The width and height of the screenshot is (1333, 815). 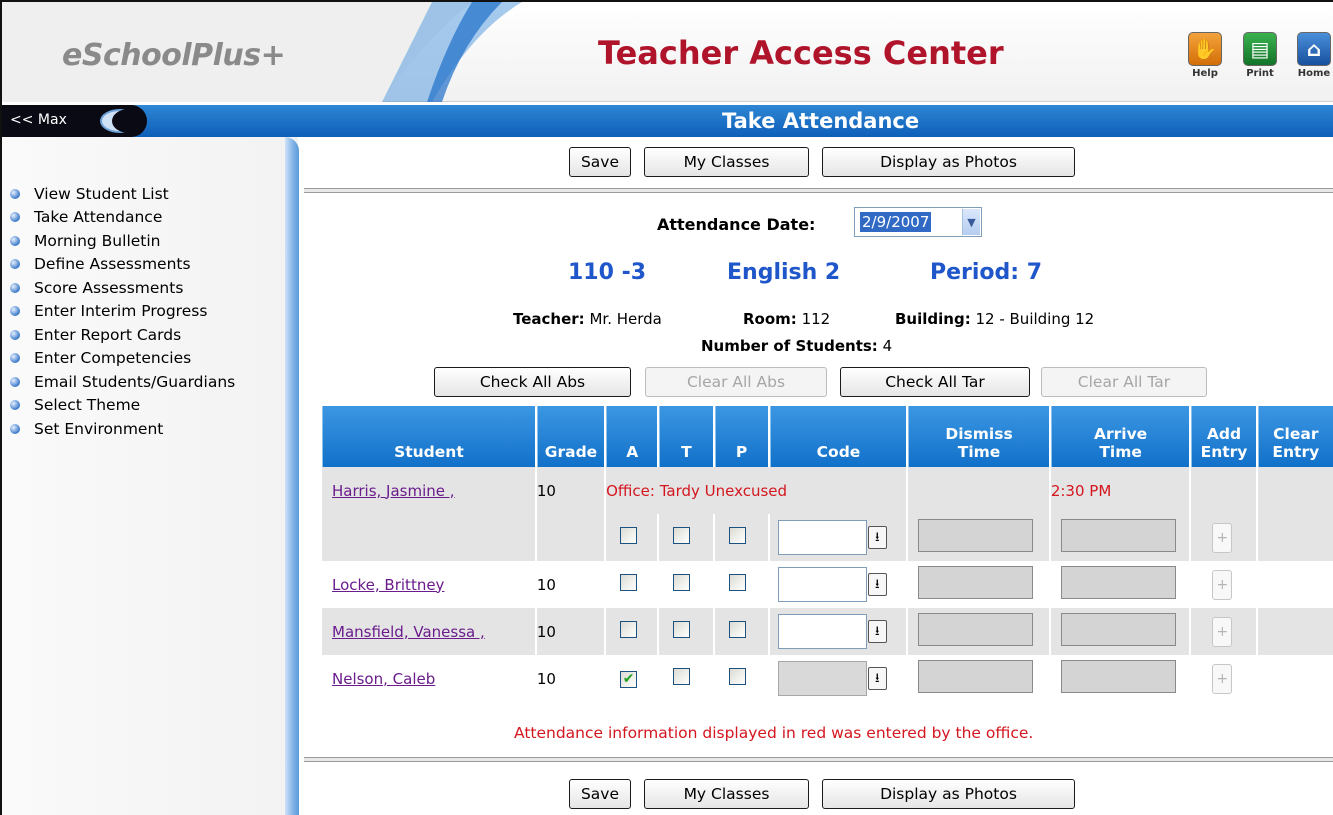 I want to click on column-header-absent: A, so click(x=632, y=436).